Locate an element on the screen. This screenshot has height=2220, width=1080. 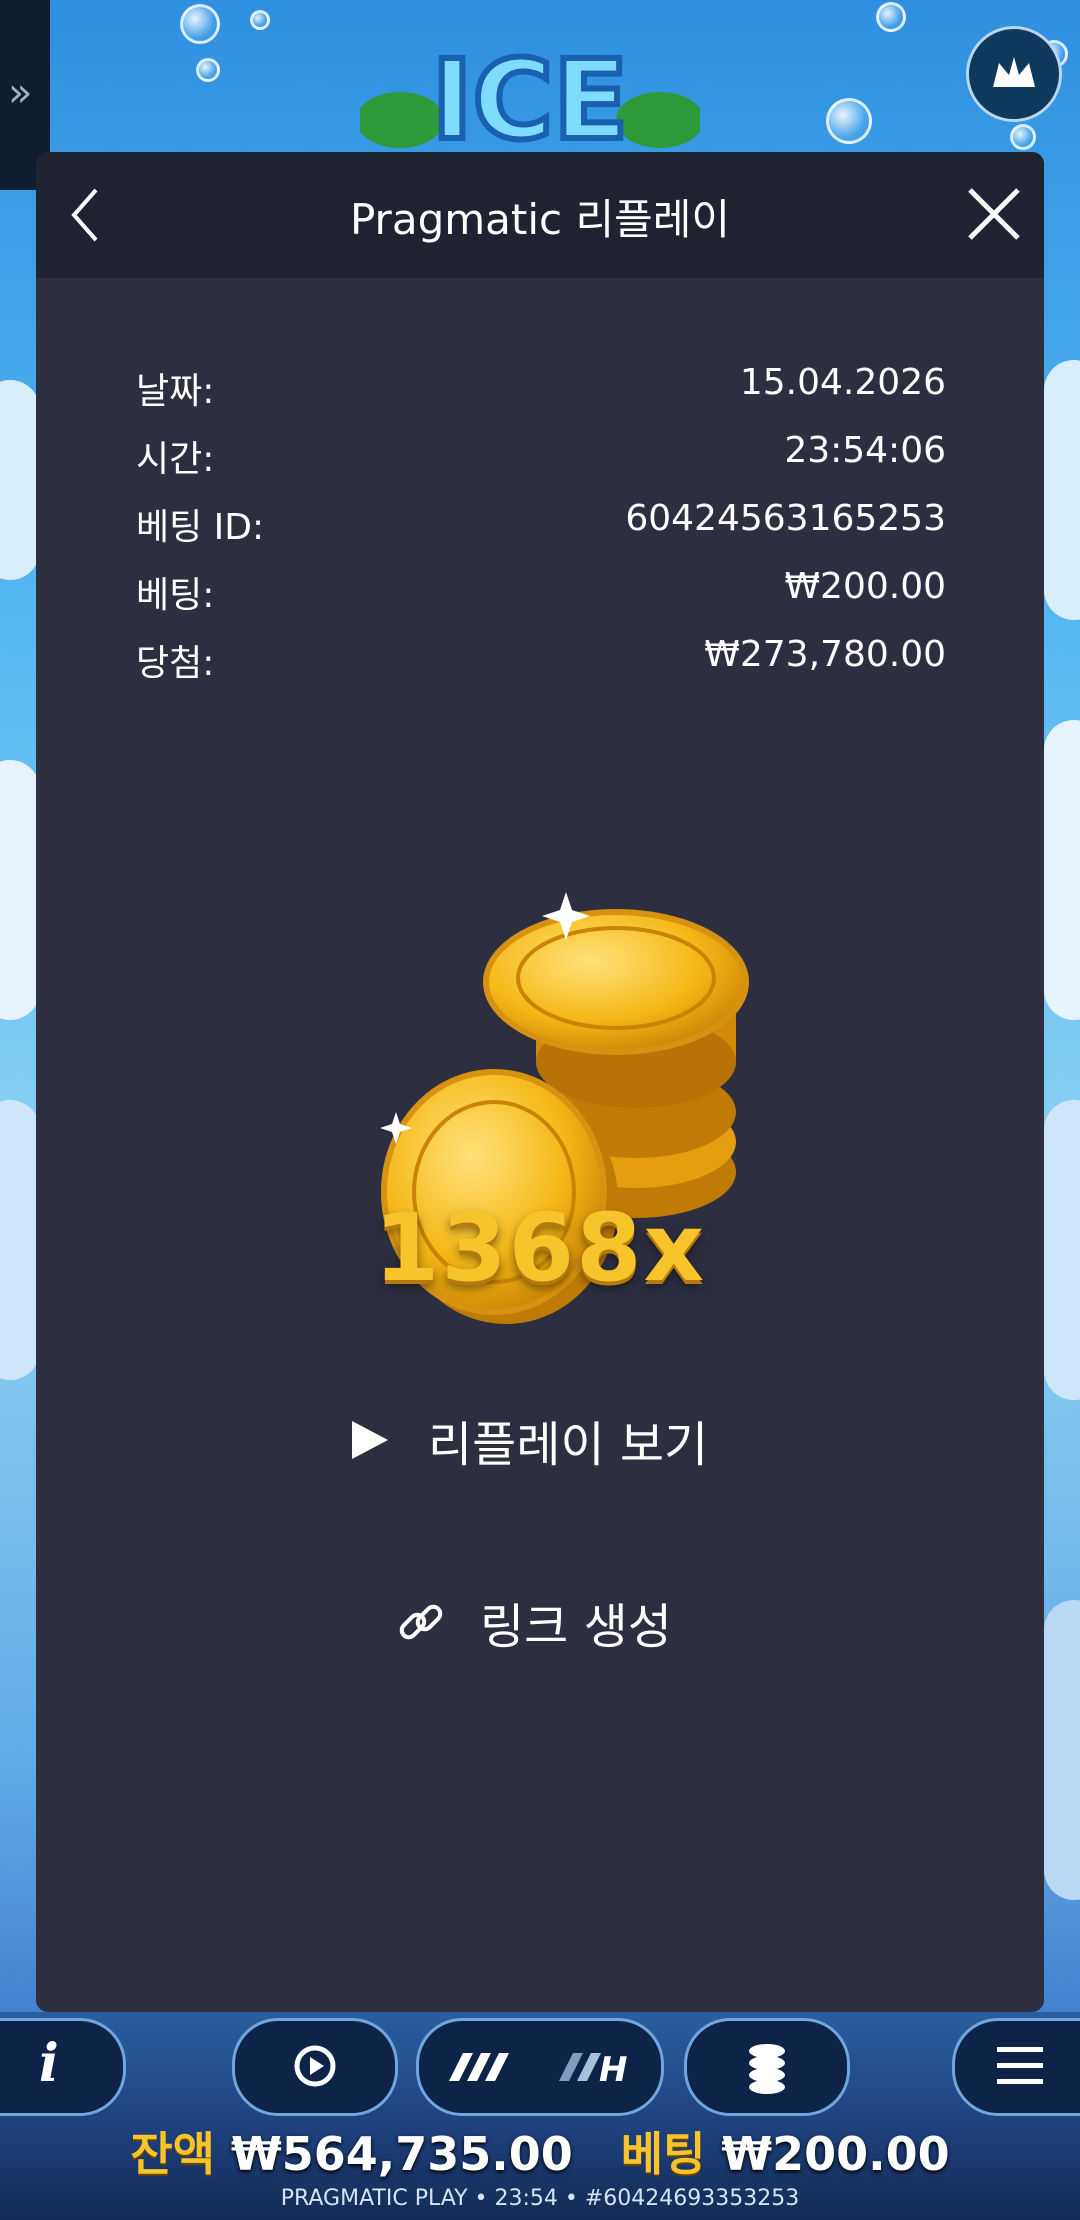
autoplay-icon is located at coordinates (315, 2066).